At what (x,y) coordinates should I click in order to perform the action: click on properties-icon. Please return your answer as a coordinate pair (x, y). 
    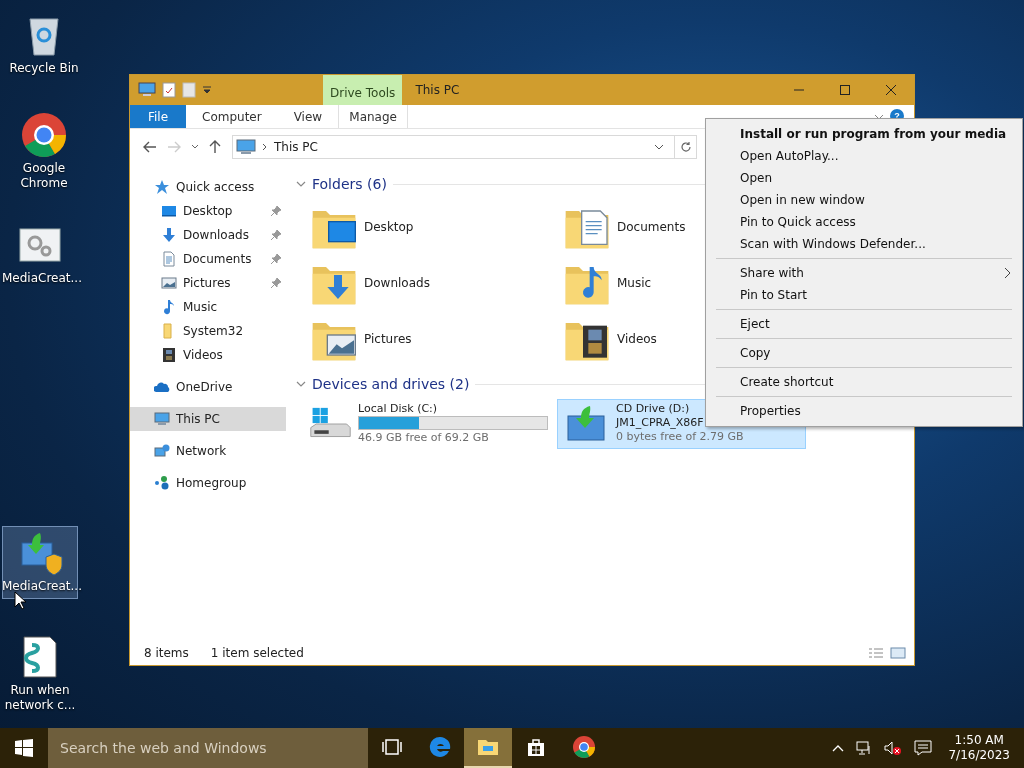
    Looking at the image, I should click on (169, 90).